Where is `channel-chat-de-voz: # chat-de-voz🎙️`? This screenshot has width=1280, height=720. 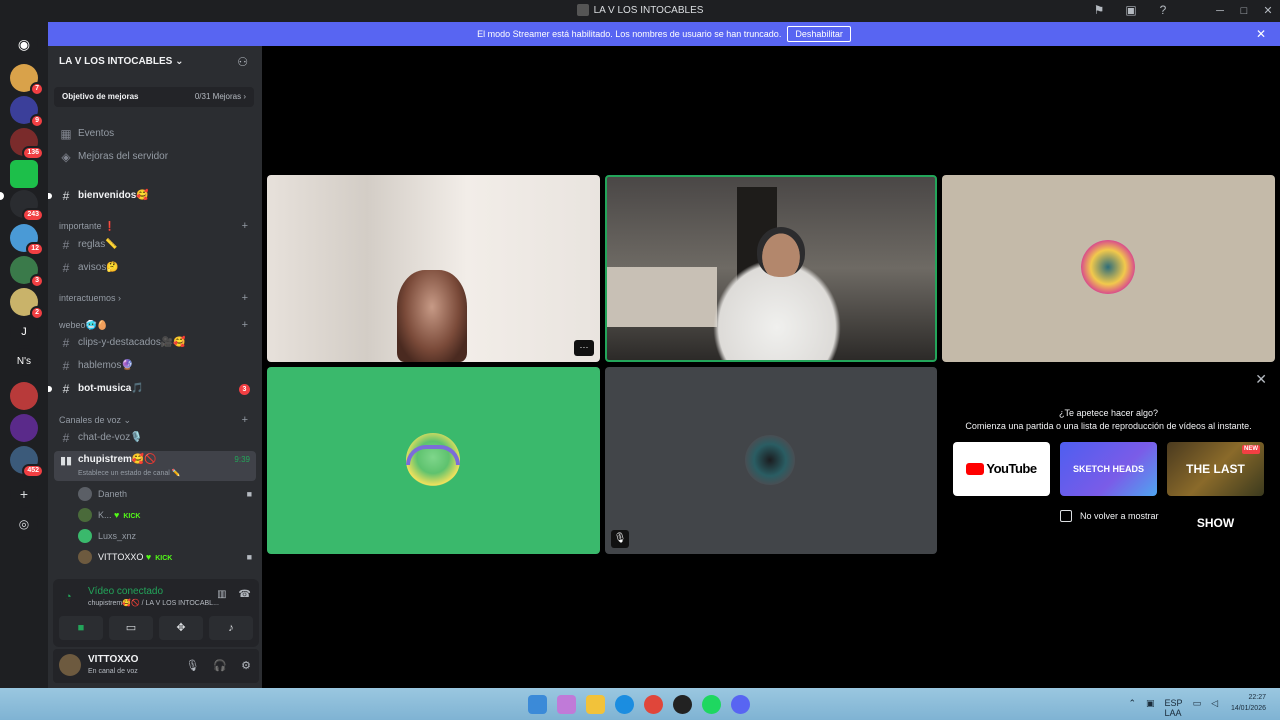 channel-chat-de-voz: # chat-de-voz🎙️ is located at coordinates (155, 438).